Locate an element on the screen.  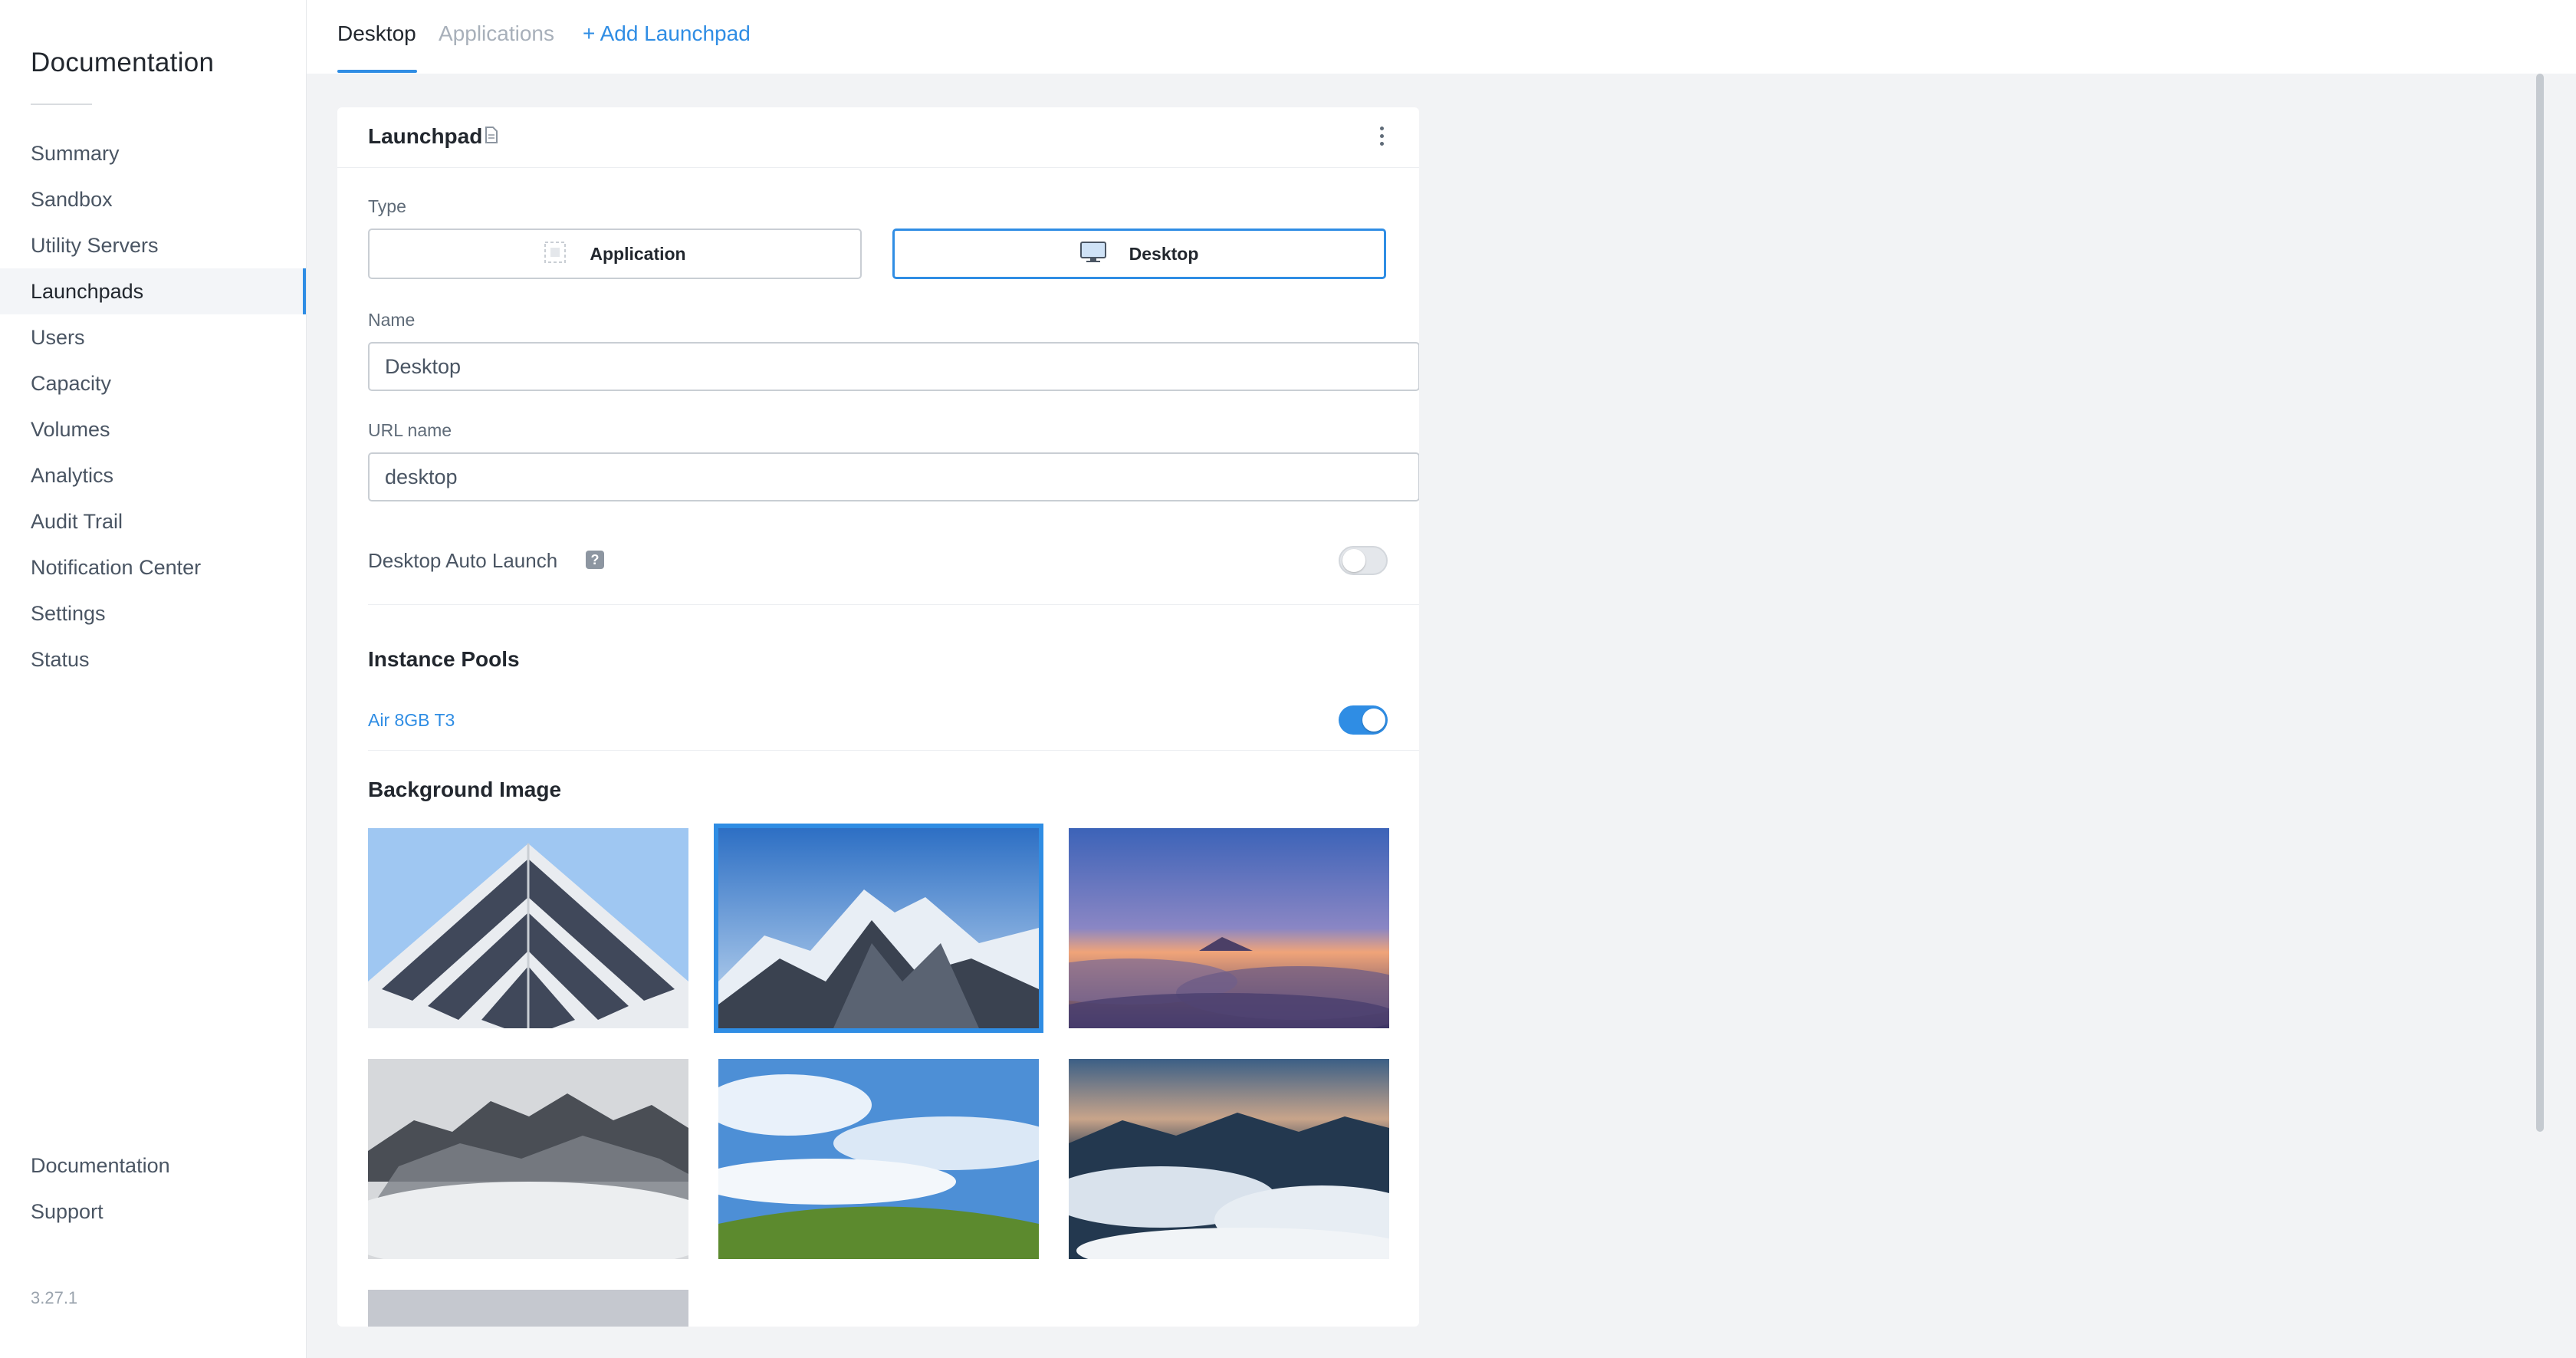
background-thumb-misty-mountains is located at coordinates (528, 1159).